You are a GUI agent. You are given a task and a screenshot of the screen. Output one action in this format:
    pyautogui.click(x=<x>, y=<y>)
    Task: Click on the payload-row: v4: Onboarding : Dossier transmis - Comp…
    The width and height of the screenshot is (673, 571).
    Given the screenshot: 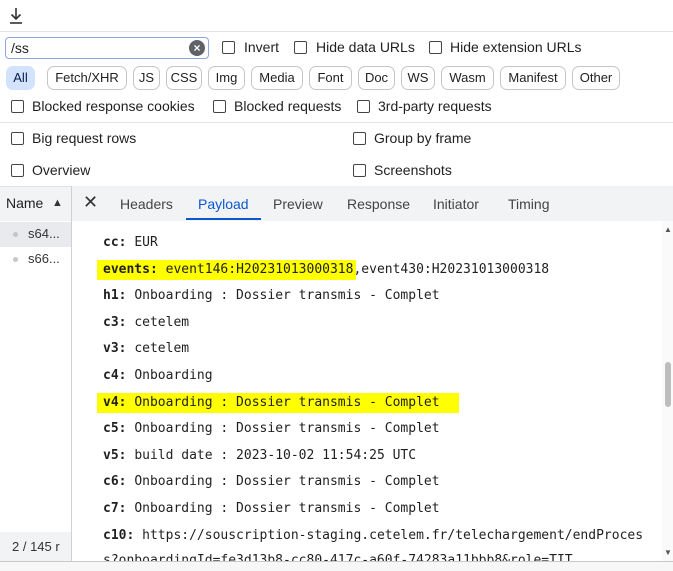 What is the action you would take?
    pyautogui.click(x=271, y=402)
    